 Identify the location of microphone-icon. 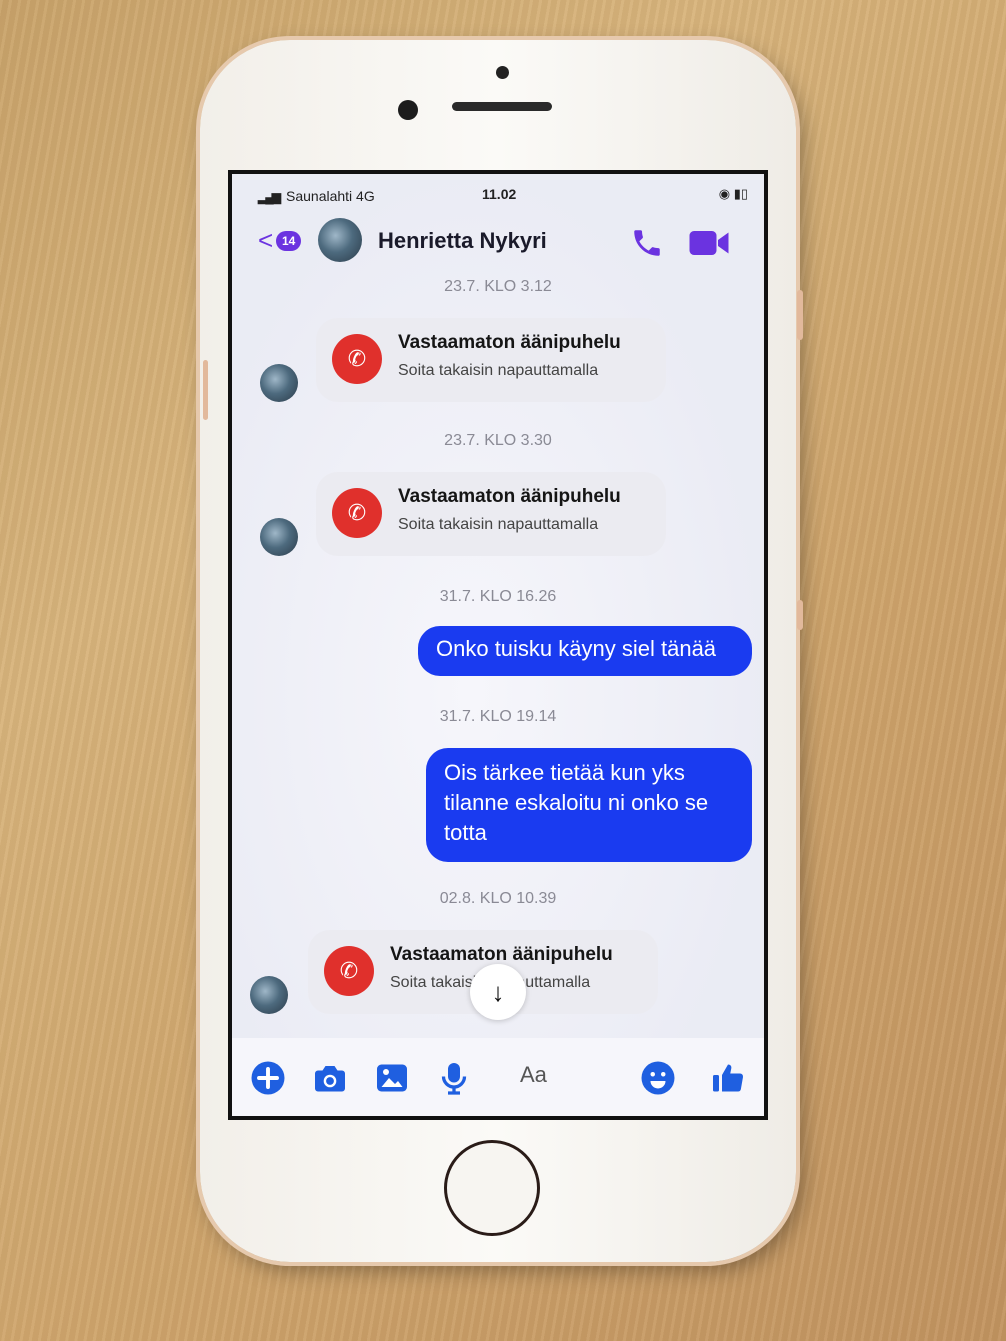
(454, 1078).